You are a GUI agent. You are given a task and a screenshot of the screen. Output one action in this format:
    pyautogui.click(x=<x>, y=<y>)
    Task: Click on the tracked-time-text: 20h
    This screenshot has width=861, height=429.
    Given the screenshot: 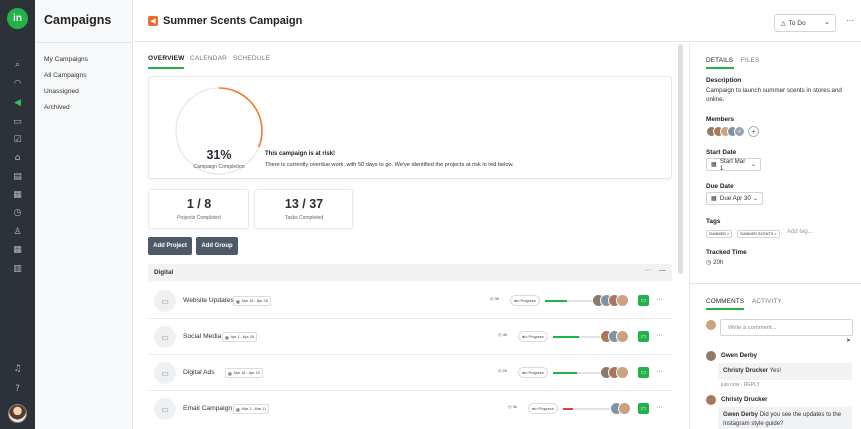 What is the action you would take?
    pyautogui.click(x=718, y=262)
    